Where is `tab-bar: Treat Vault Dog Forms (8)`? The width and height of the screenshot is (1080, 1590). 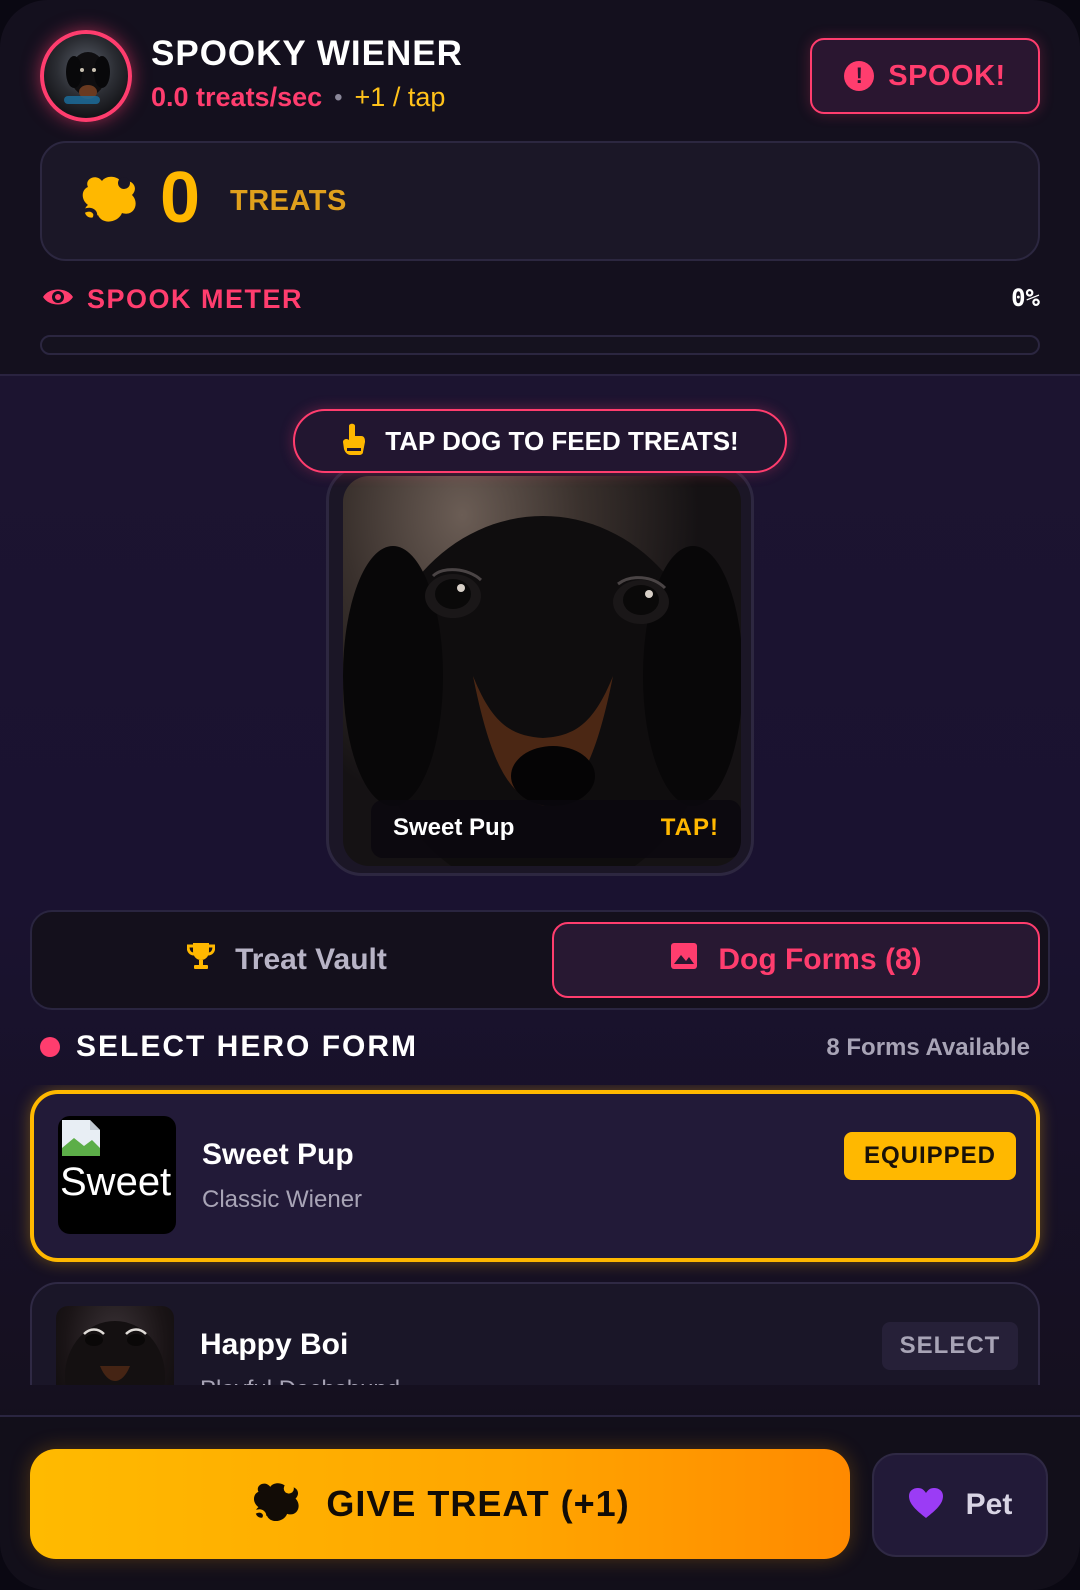 tab-bar: Treat Vault Dog Forms (8) is located at coordinates (540, 960).